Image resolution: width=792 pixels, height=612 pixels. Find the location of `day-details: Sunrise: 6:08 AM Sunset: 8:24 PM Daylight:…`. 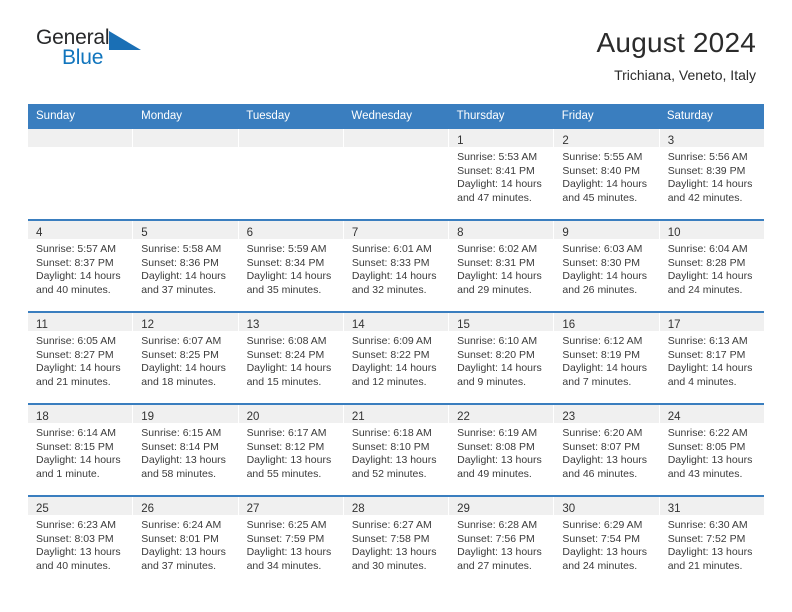

day-details: Sunrise: 6:08 AM Sunset: 8:24 PM Daylight:… is located at coordinates (291, 360).